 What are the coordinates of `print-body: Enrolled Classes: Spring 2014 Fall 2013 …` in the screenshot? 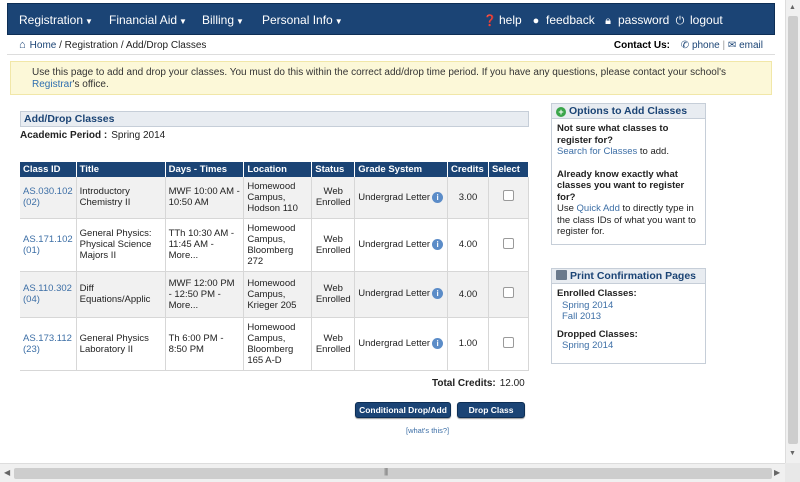 It's located at (628, 320).